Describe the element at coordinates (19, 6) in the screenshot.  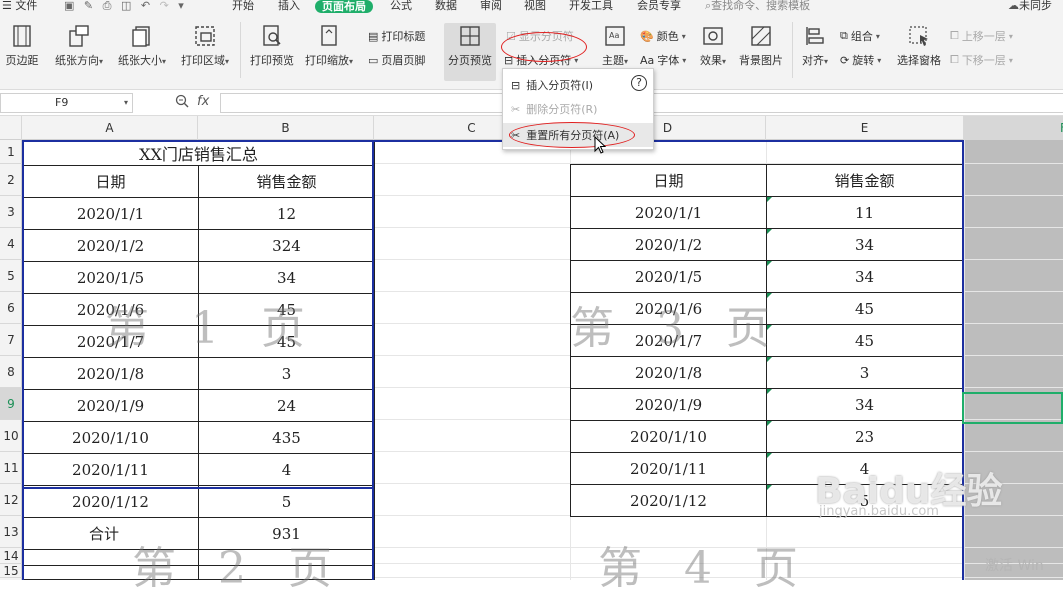
I see `menu-file: ☰ 文件` at that location.